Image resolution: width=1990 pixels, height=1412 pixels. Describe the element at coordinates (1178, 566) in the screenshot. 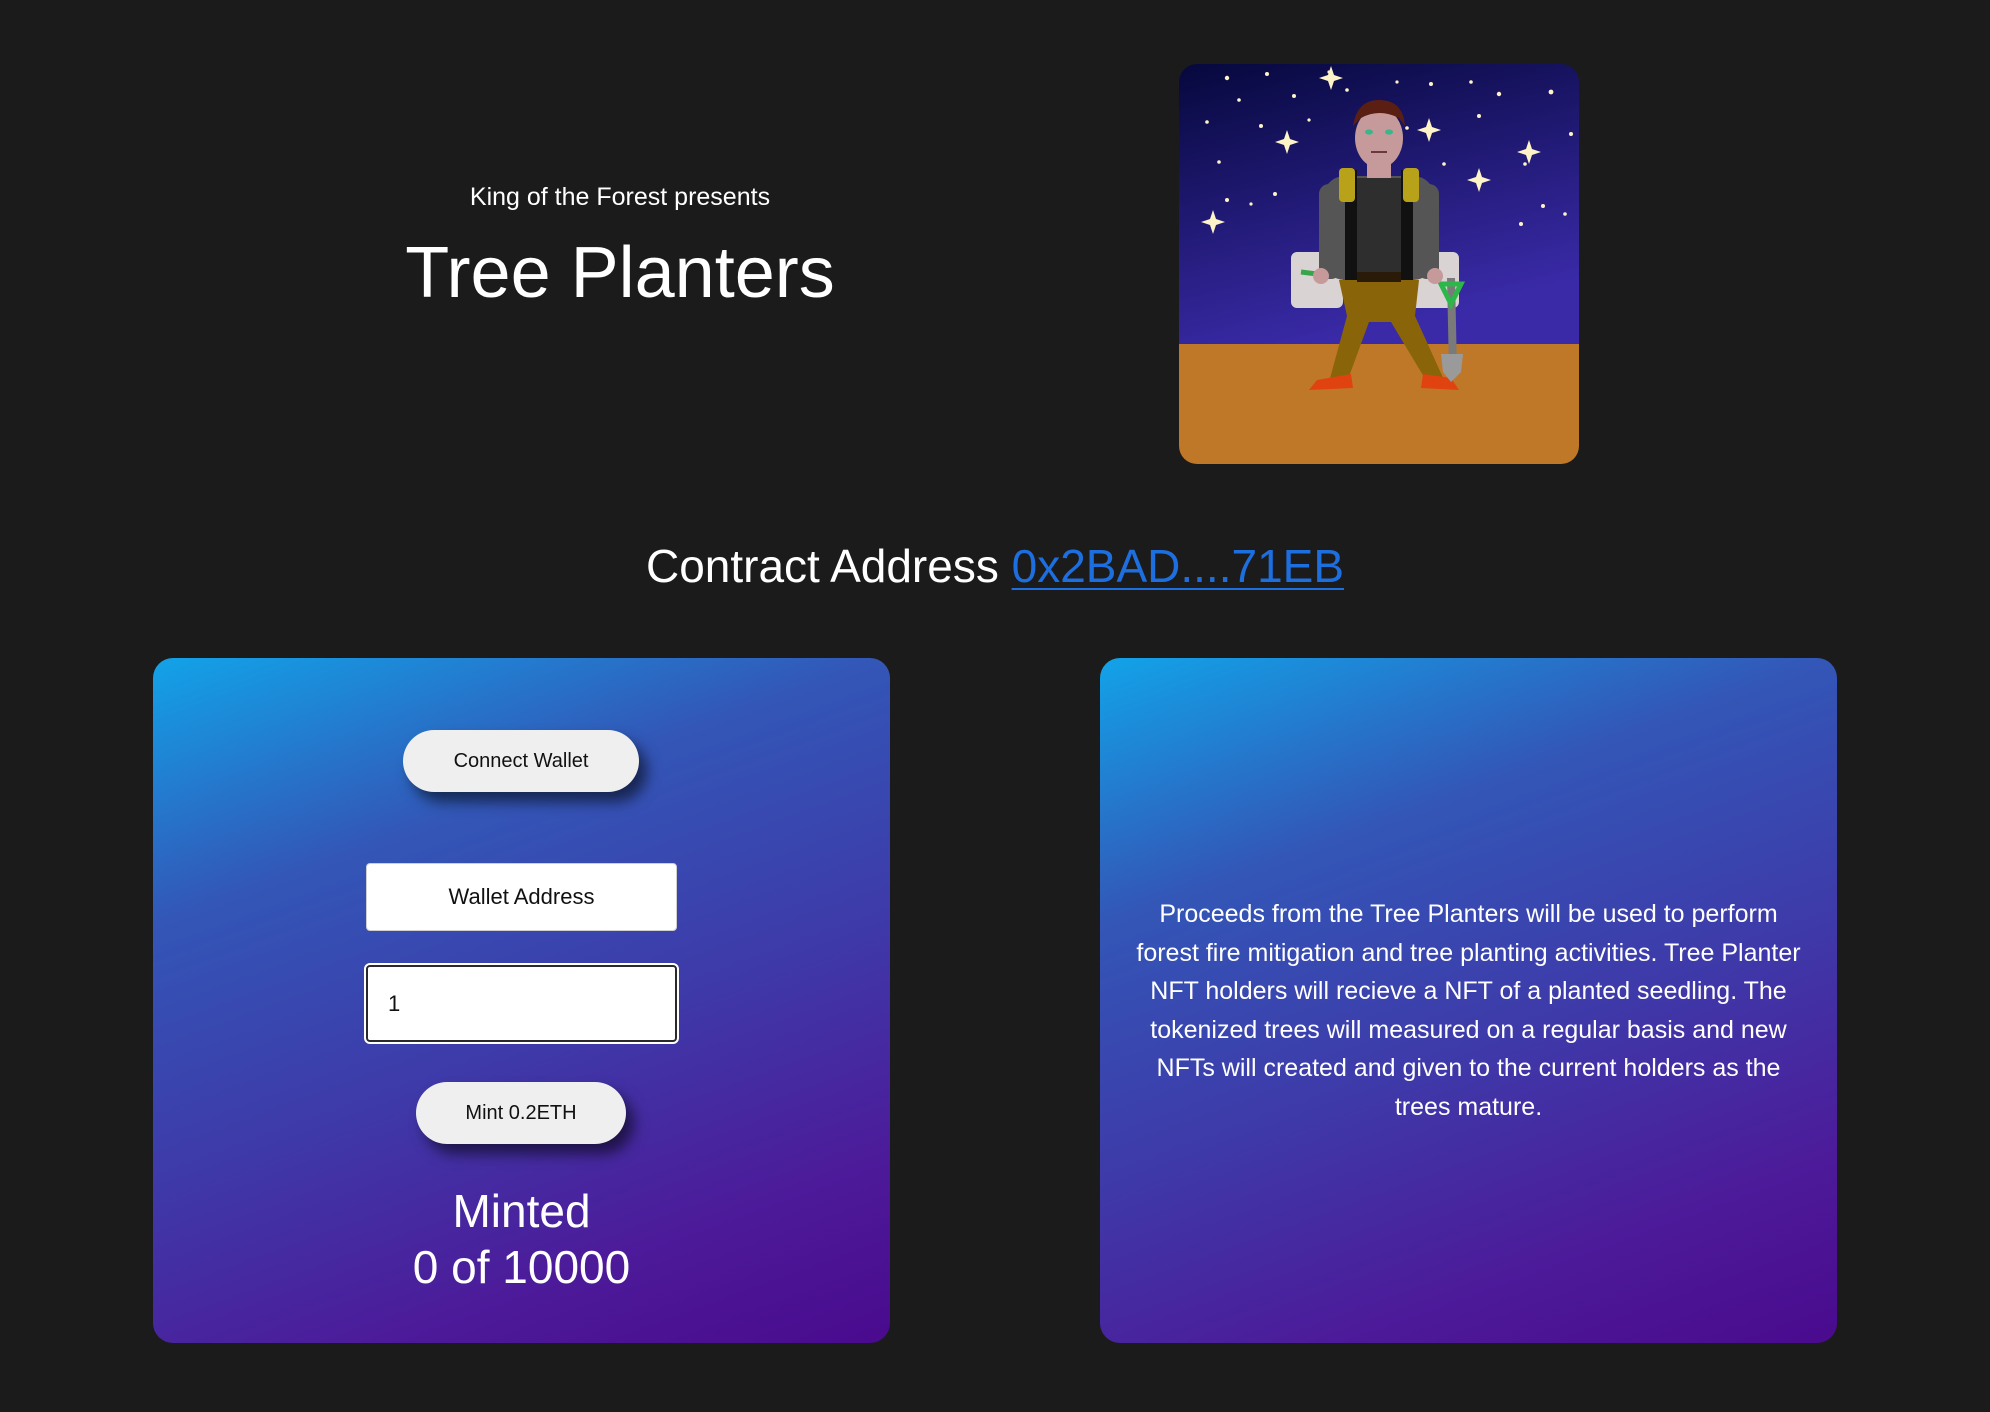

I see `contract-address-link: 0x2BAD....71EB` at that location.